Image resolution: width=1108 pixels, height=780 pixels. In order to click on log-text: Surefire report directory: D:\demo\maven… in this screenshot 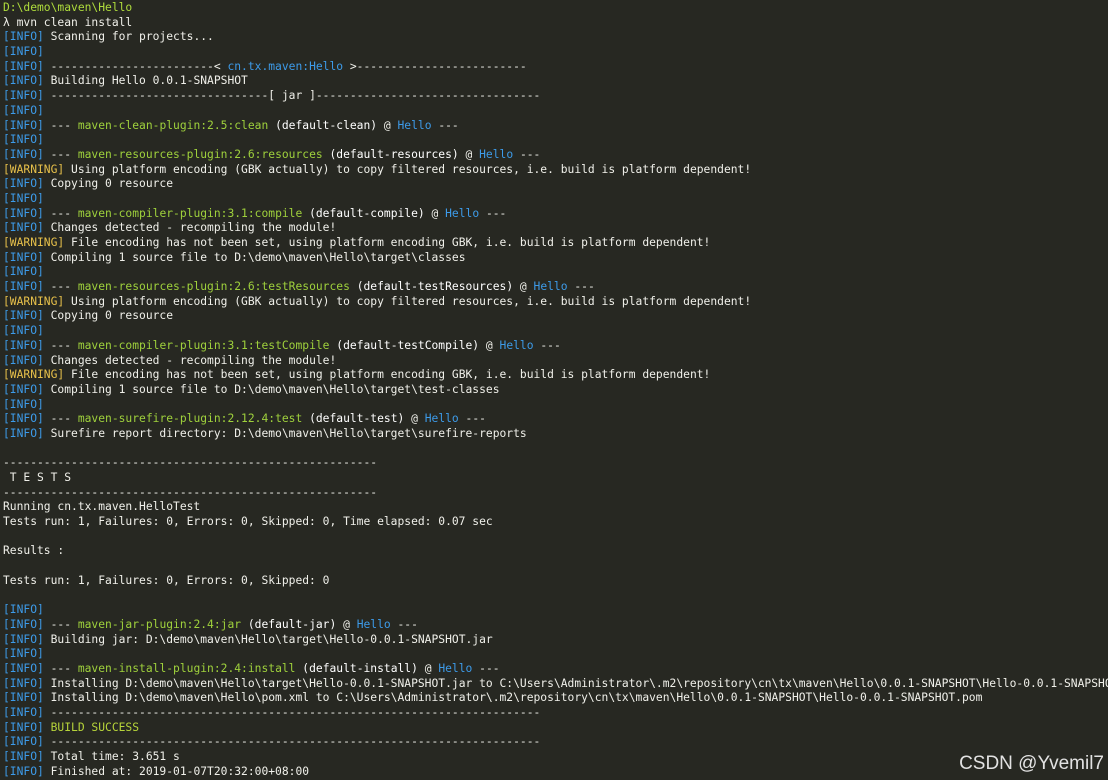, I will do `click(285, 433)`.